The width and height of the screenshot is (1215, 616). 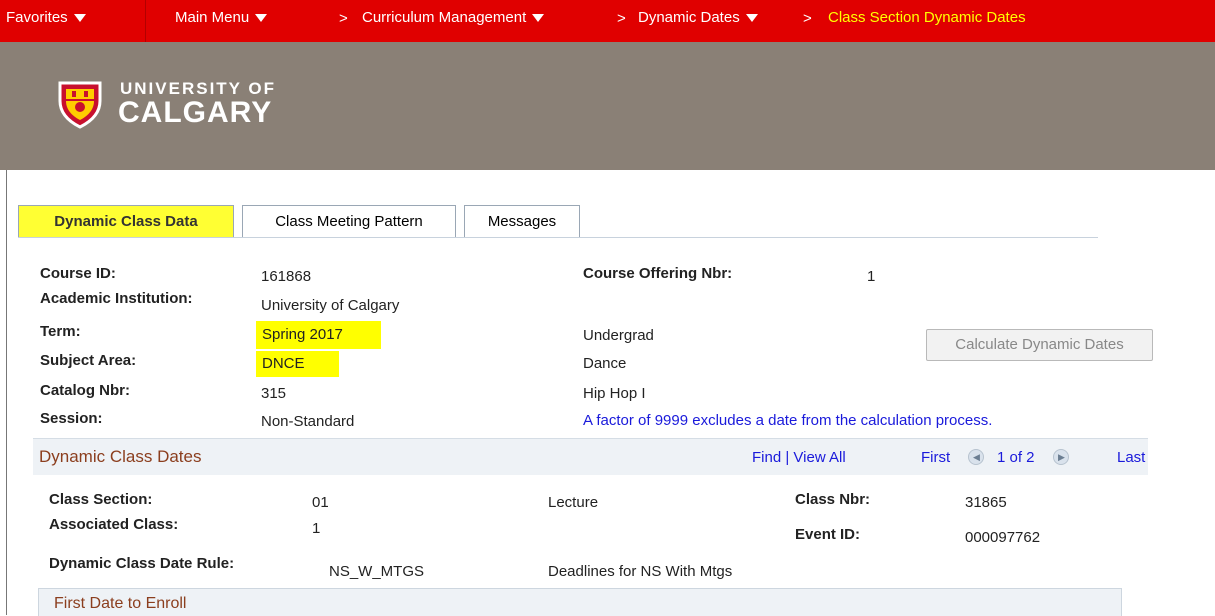 I want to click on associated-class-label: Associated Class:, so click(x=114, y=524).